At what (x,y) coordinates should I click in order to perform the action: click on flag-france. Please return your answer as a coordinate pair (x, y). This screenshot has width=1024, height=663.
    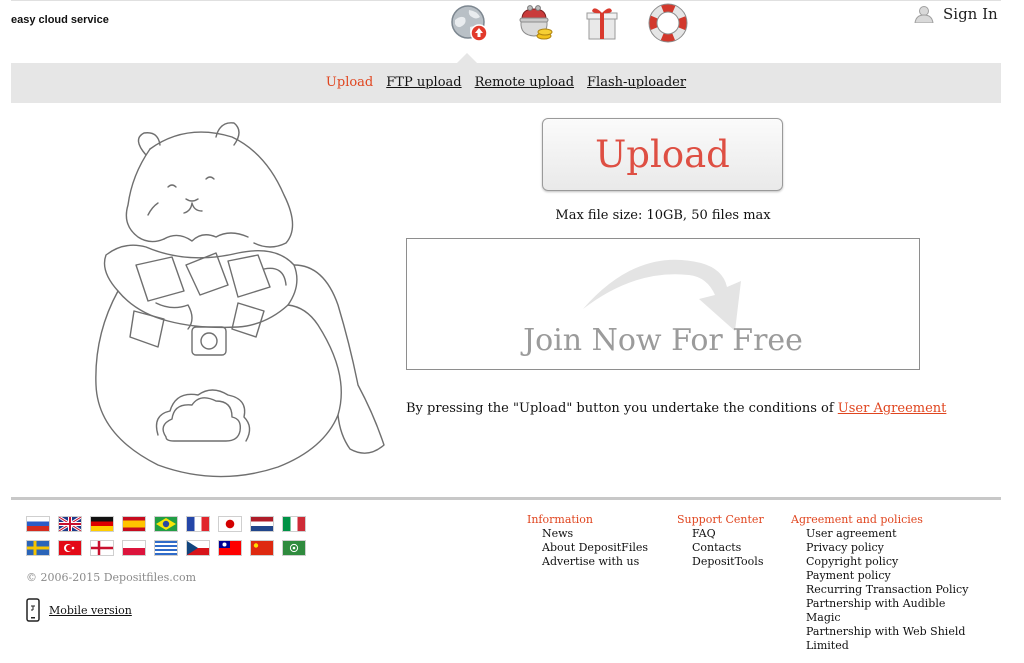
    Looking at the image, I should click on (198, 524).